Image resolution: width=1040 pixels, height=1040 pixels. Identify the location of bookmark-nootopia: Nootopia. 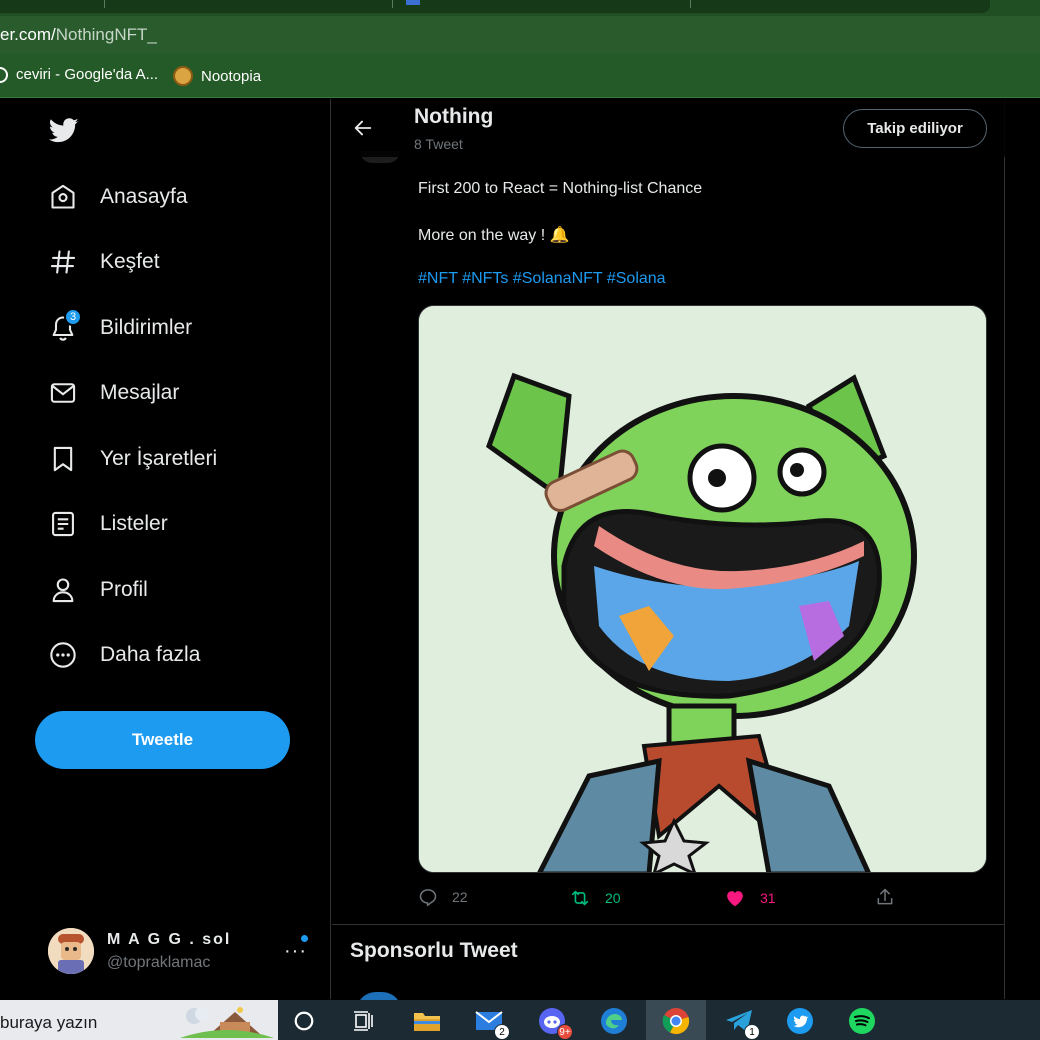
(217, 76).